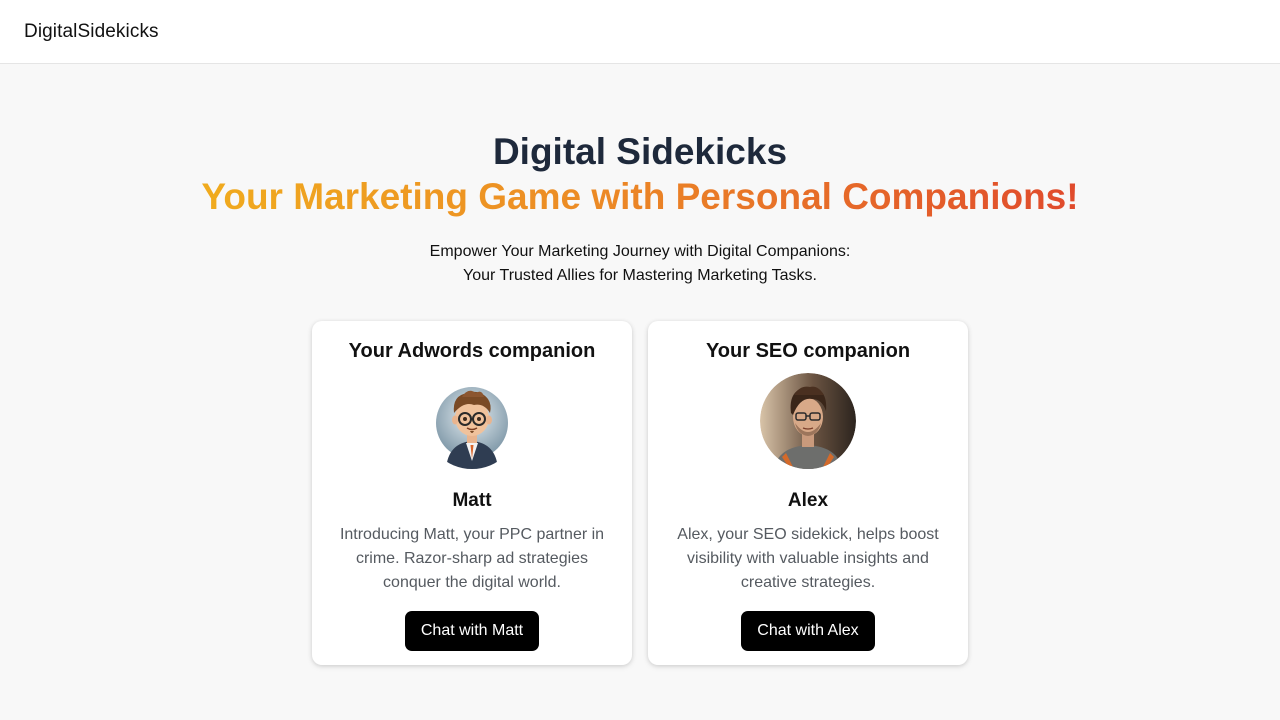 This screenshot has width=1280, height=720. Describe the element at coordinates (472, 421) in the screenshot. I see `cartoon-man-glasses-avatar-icon` at that location.